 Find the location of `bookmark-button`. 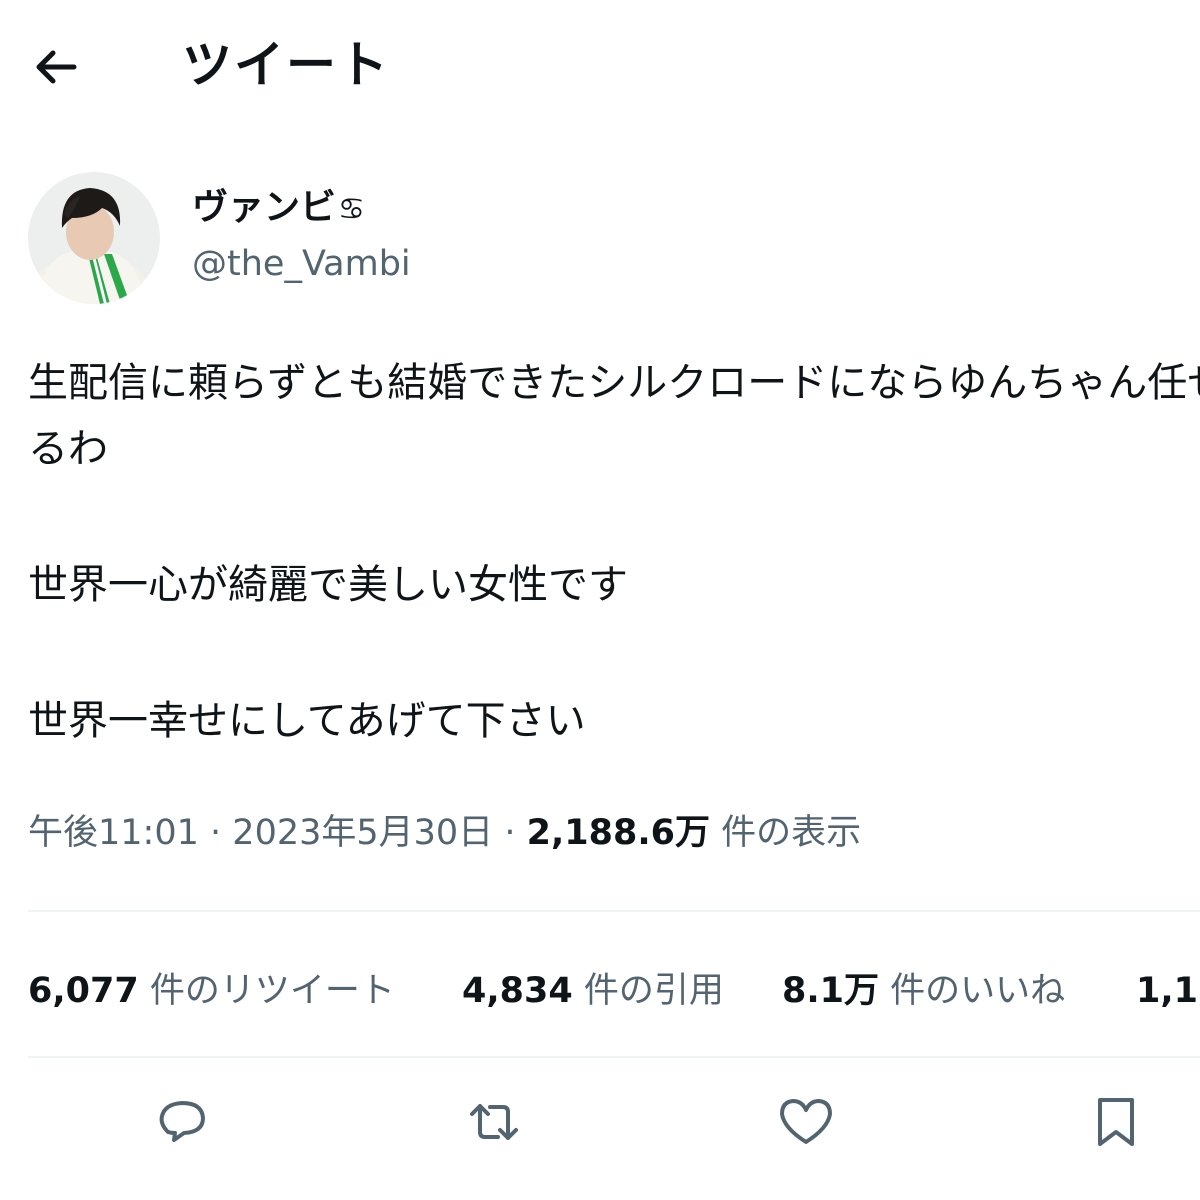

bookmark-button is located at coordinates (1116, 1122).